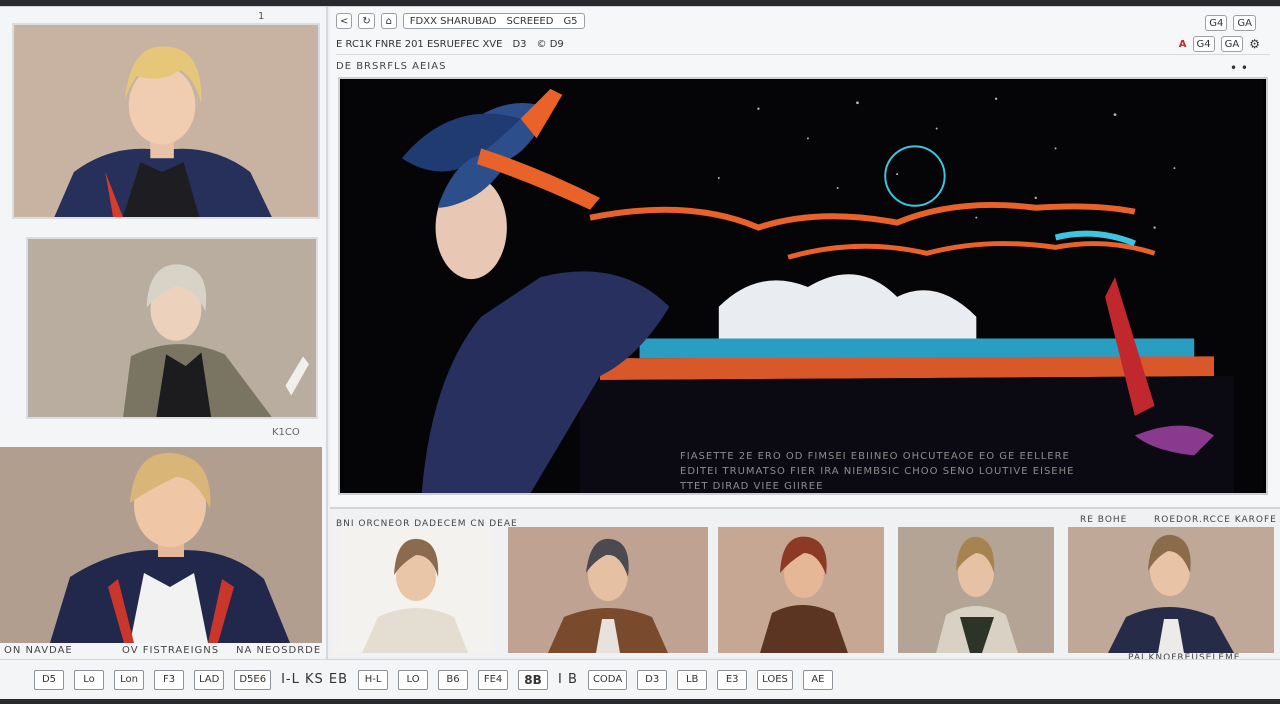 The height and width of the screenshot is (704, 1280). What do you see at coordinates (732, 679) in the screenshot?
I see `toolbar-button-14: E3` at bounding box center [732, 679].